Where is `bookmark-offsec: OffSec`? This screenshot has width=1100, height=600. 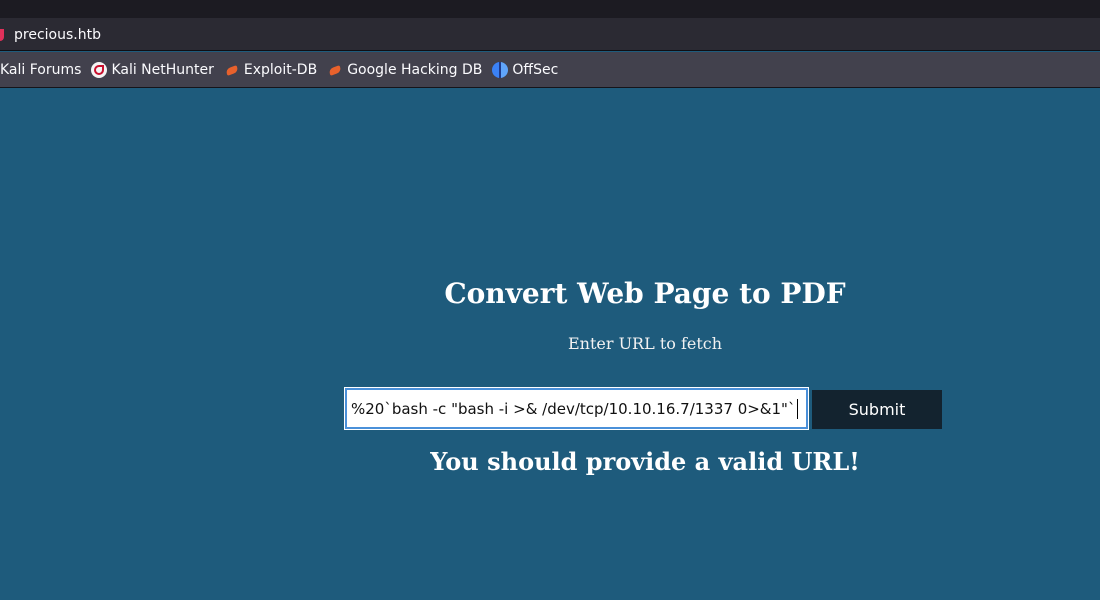 bookmark-offsec: OffSec is located at coordinates (525, 70).